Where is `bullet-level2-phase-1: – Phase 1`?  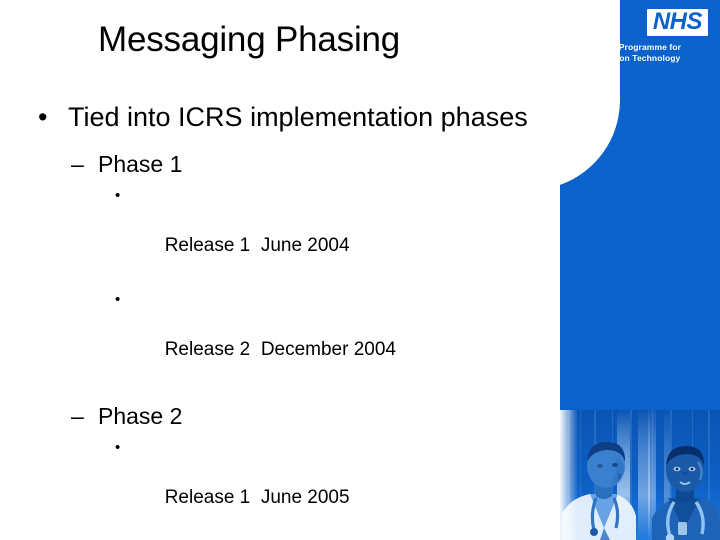
bullet-level2-phase-1: – Phase 1 is located at coordinates (270, 164).